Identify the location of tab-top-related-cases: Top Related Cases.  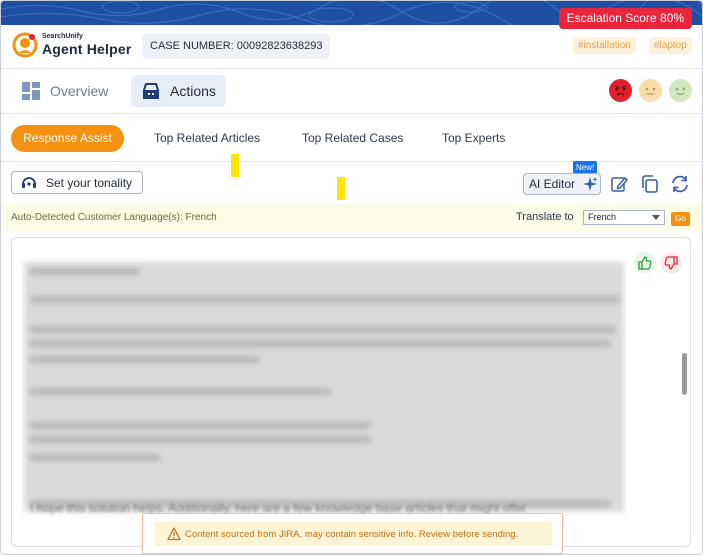
(352, 138).